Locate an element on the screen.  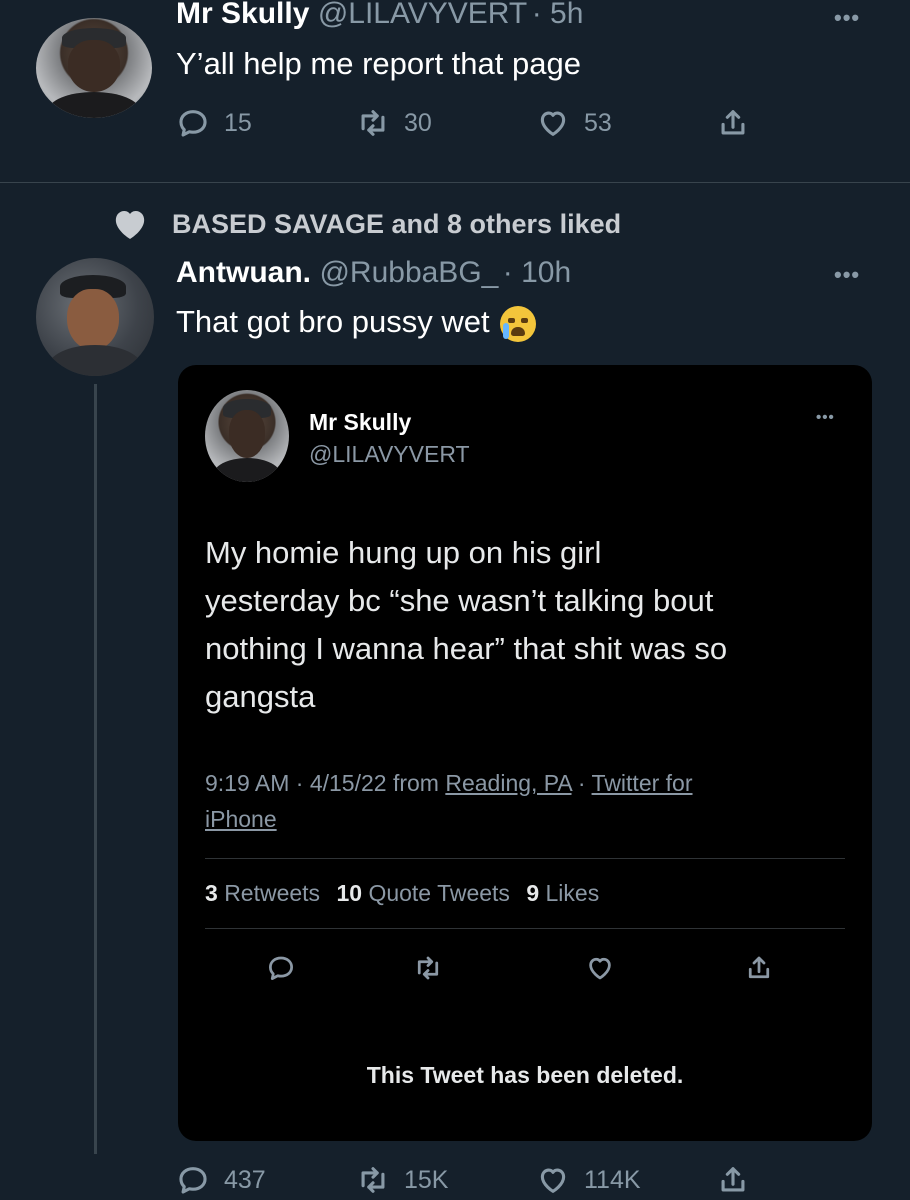
likes-count: 9 is located at coordinates (533, 893).